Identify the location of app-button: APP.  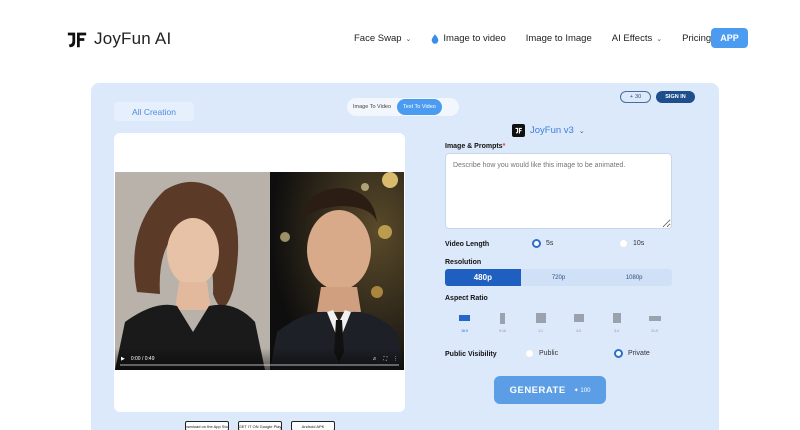
(729, 38).